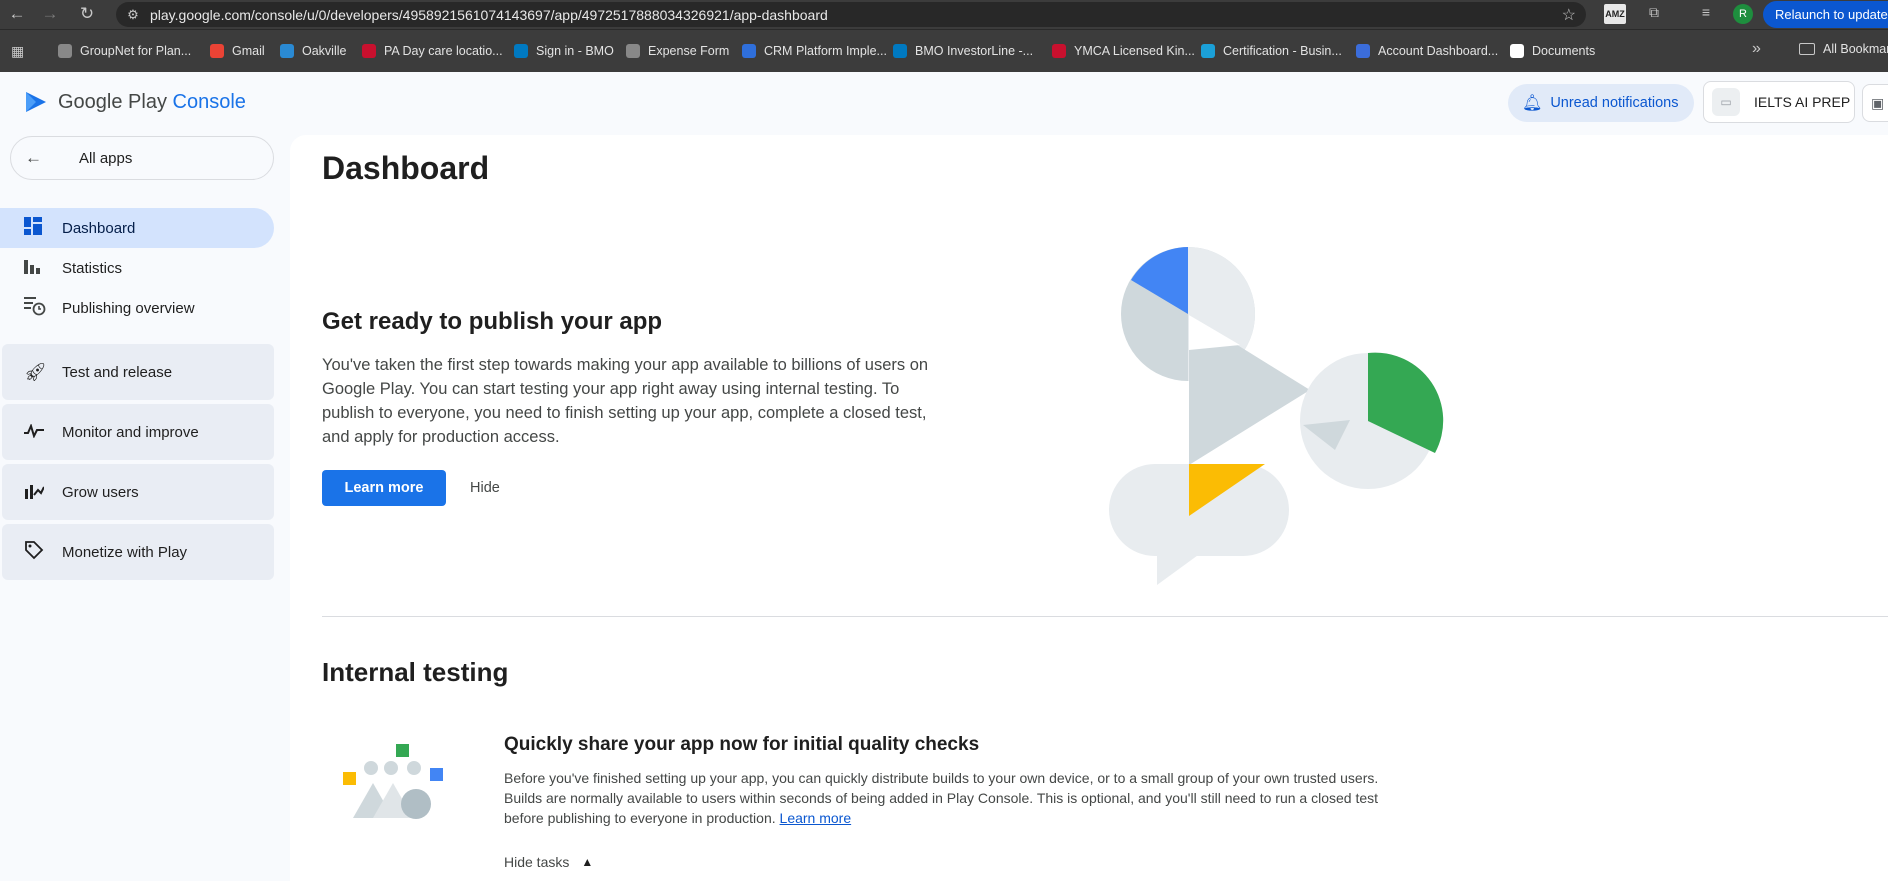 This screenshot has width=1888, height=881. I want to click on play-console-logo: Google Play Console, so click(135, 102).